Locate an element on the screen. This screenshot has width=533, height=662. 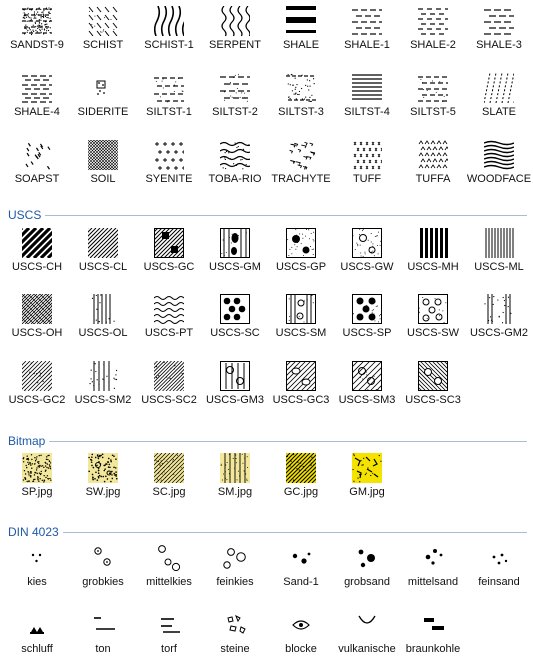
pattern-item-uscs-sc: USCS-SC is located at coordinates (235, 324).